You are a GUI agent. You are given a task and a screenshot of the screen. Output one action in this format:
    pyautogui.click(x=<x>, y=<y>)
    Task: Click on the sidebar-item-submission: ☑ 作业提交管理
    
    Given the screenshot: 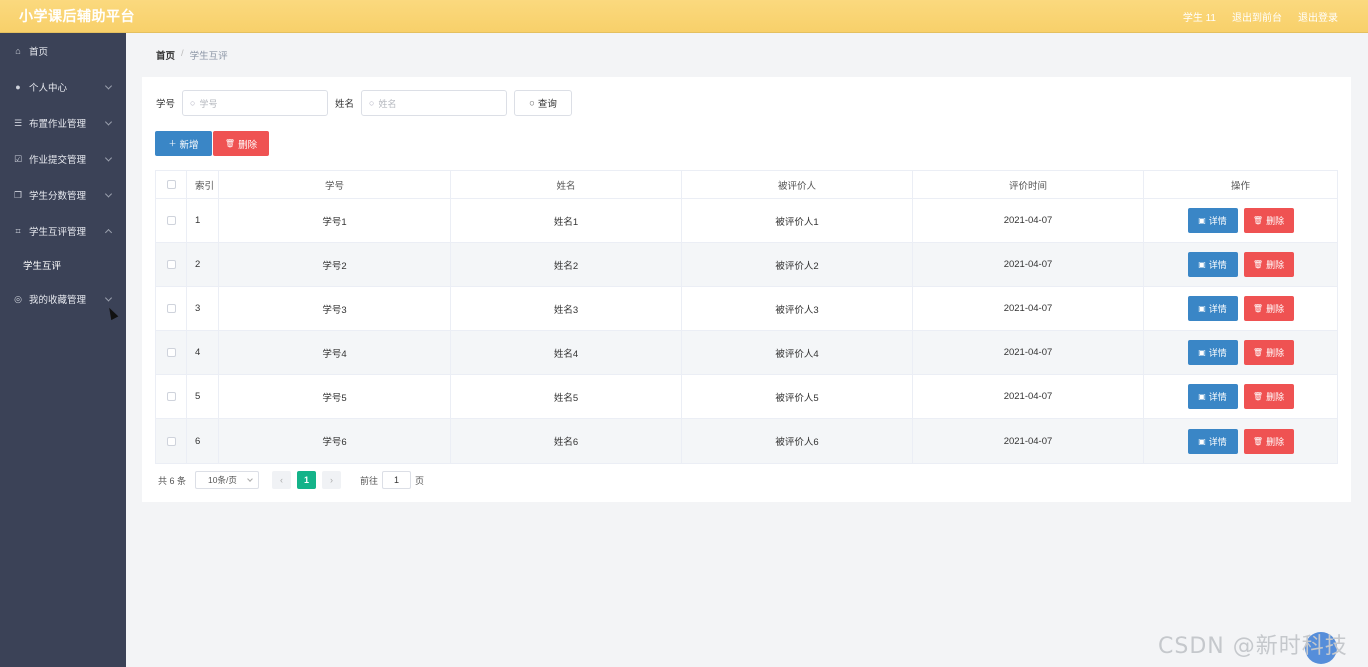 What is the action you would take?
    pyautogui.click(x=63, y=159)
    